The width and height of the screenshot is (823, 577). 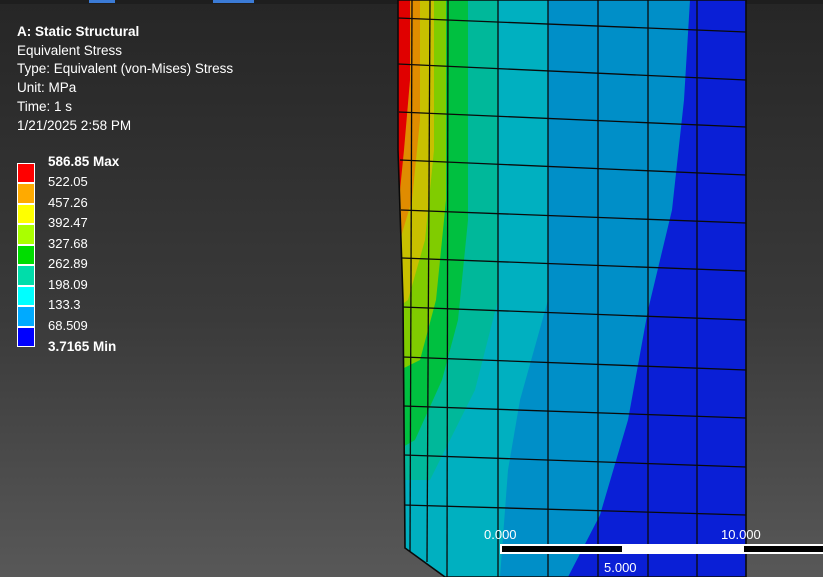 What do you see at coordinates (68, 284) in the screenshot?
I see `legend-value: 198.09` at bounding box center [68, 284].